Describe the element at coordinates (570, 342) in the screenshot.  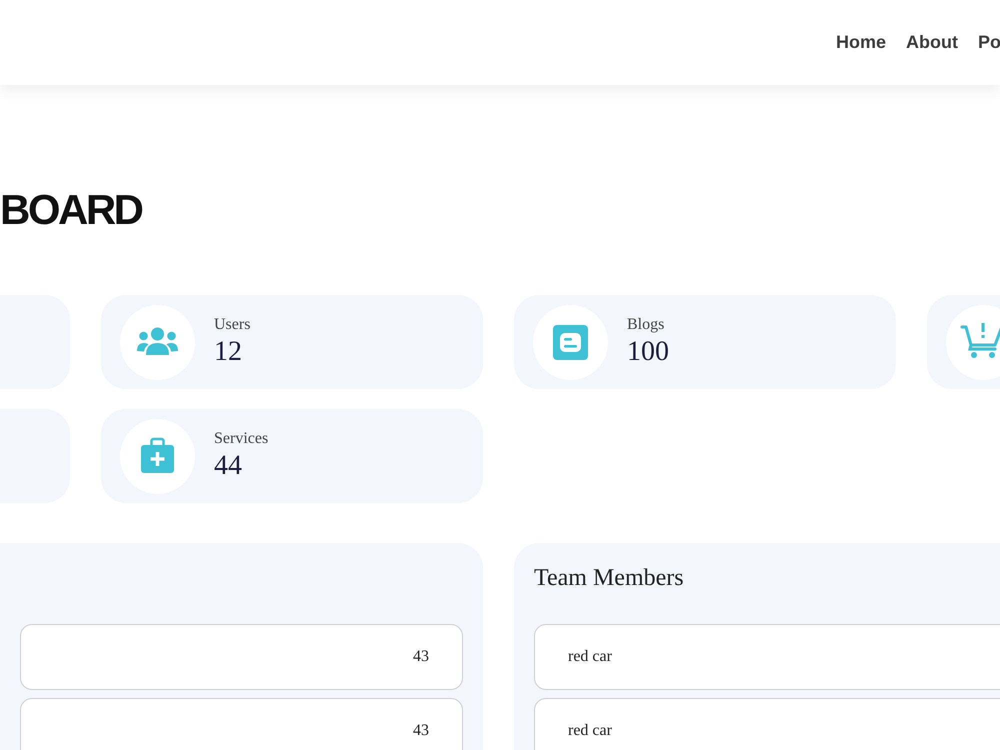
I see `blog-icon` at that location.